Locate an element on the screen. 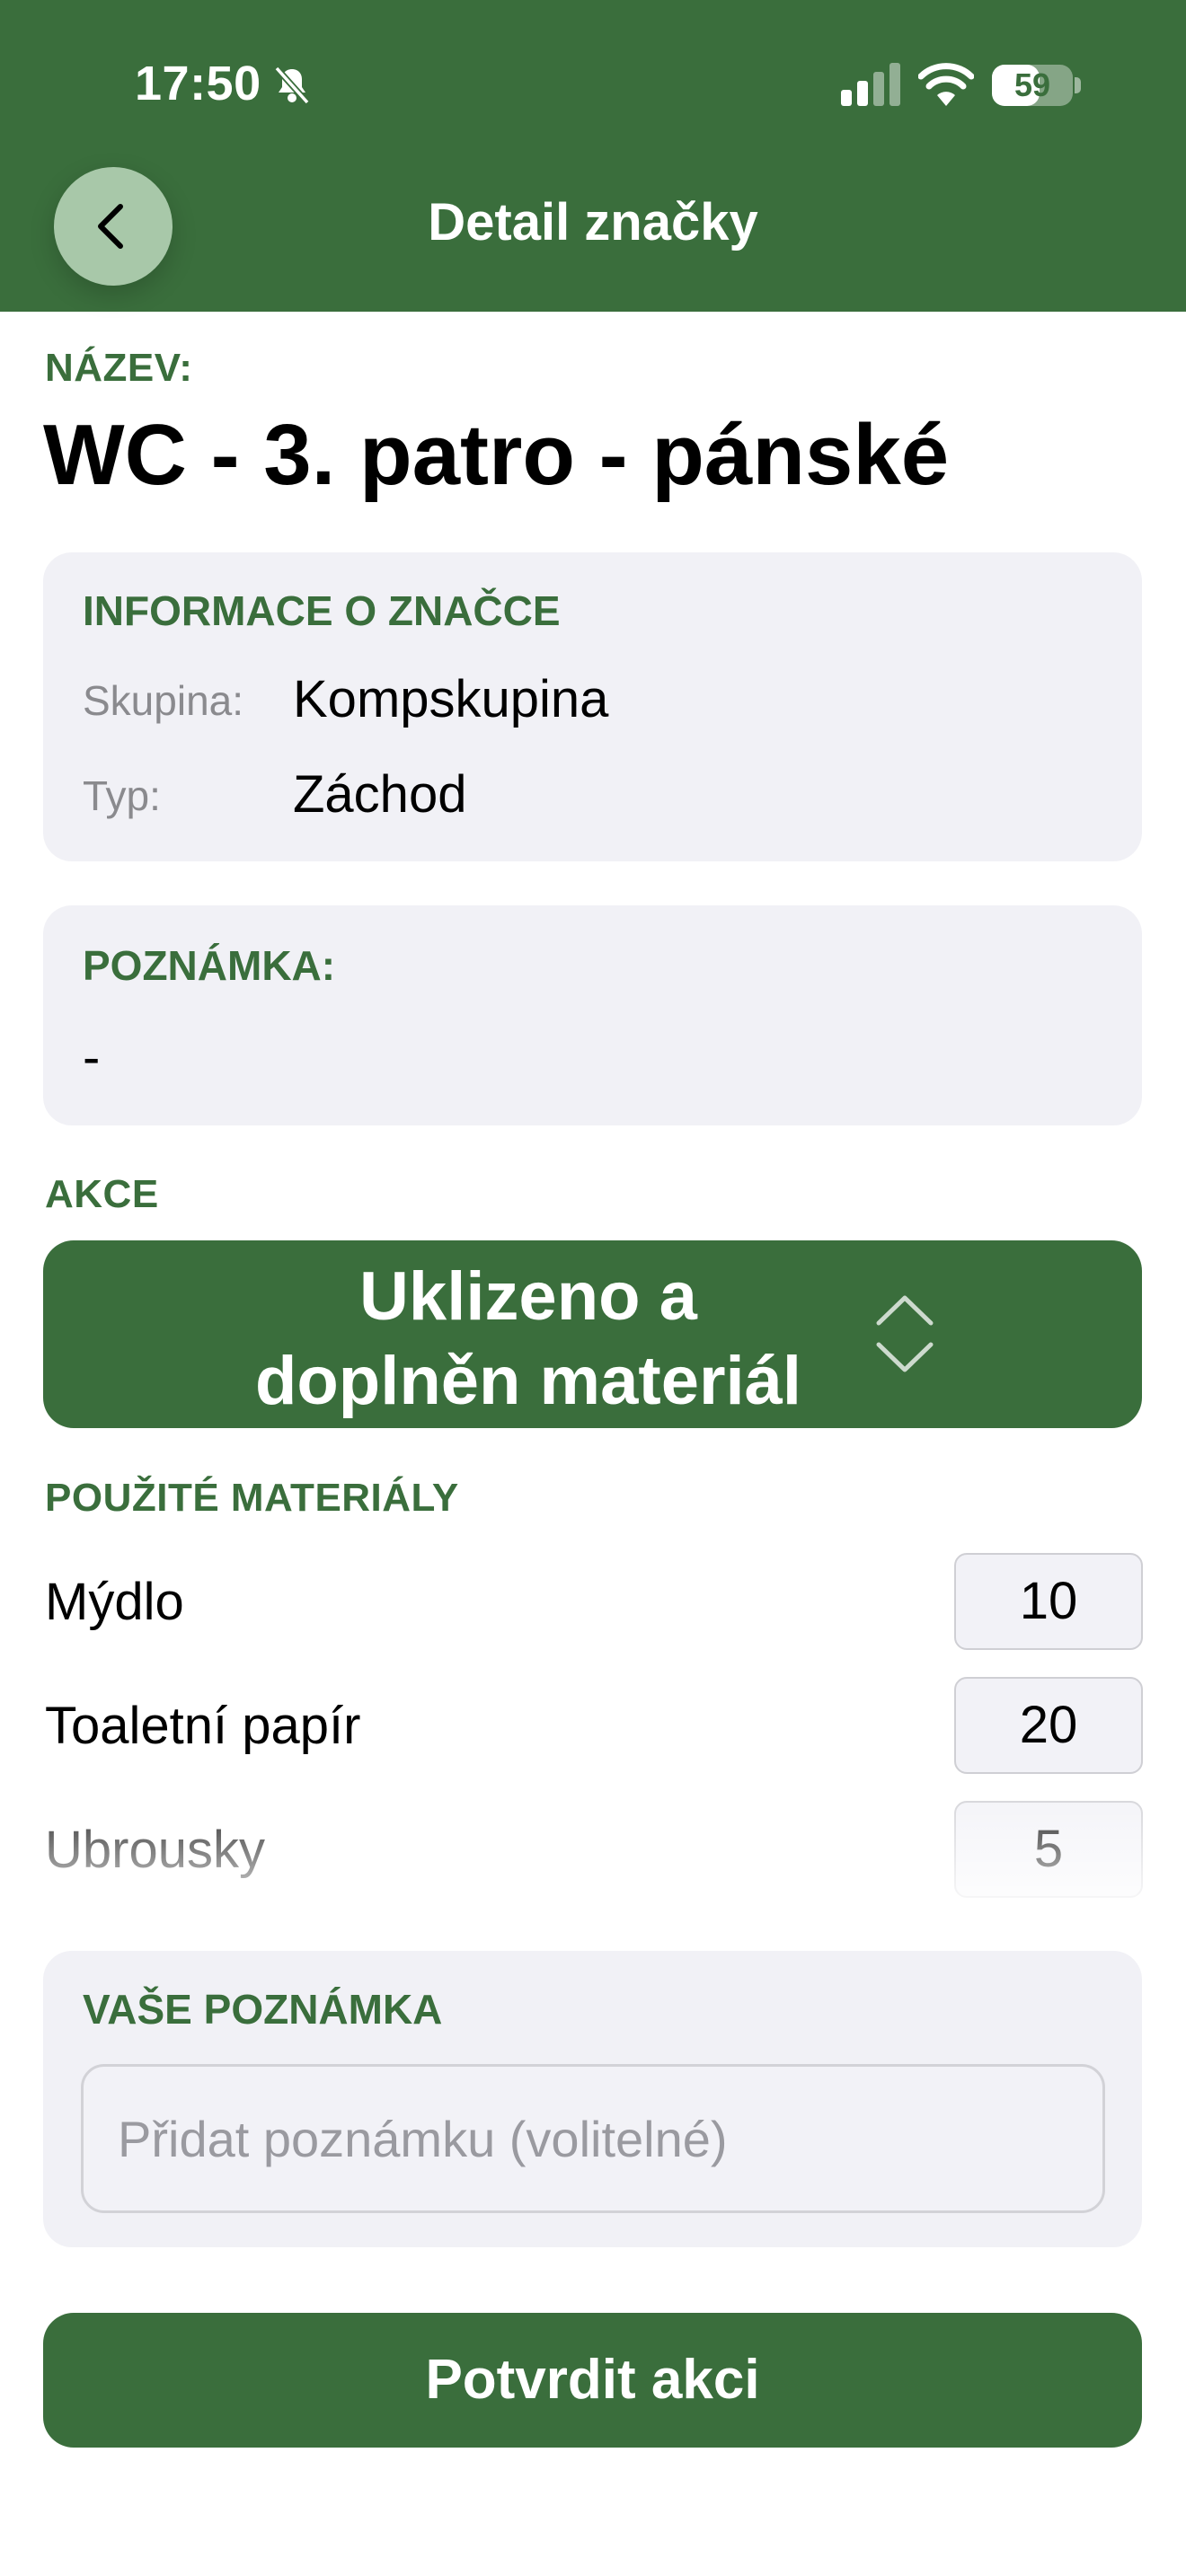  action-label: AKCE is located at coordinates (102, 1194).